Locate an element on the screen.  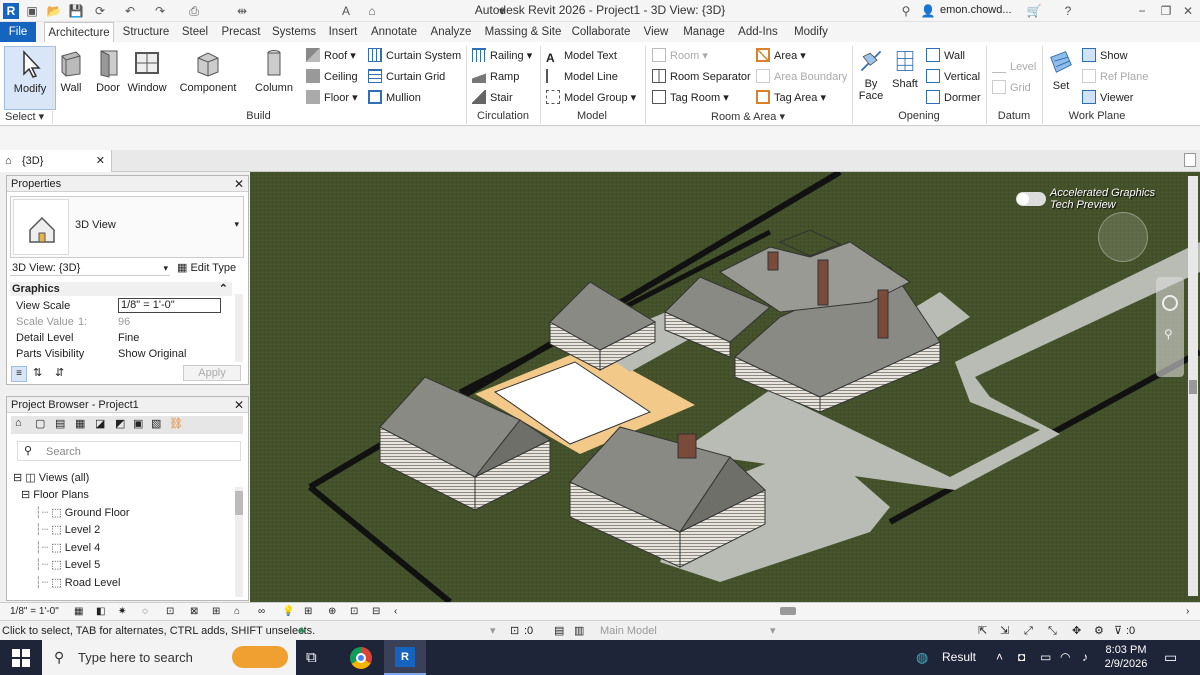
windows-start-icon is located at coordinates (21, 658).